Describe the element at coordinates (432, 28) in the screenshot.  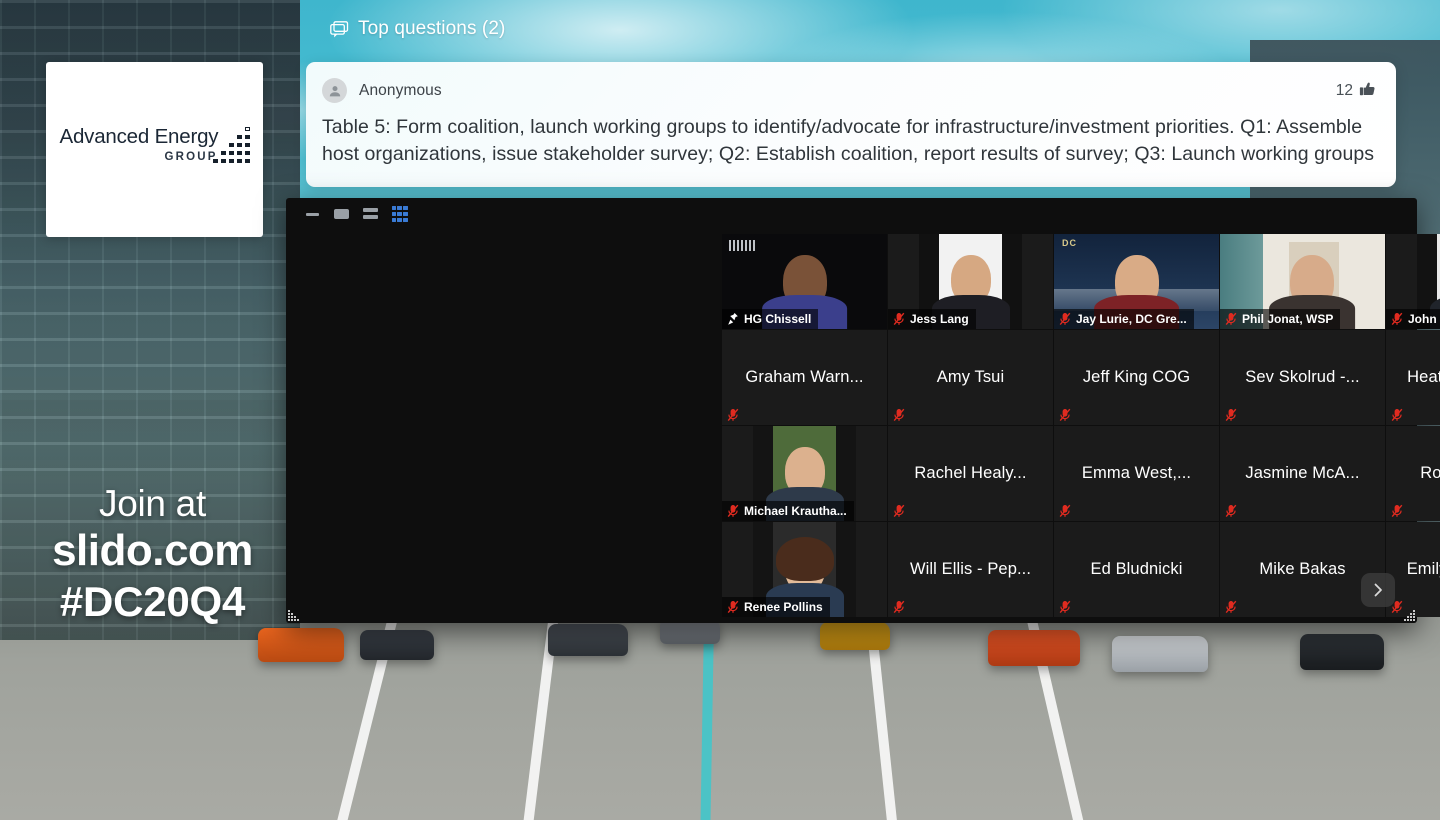
I see `top-questions-label: Top questions (2)` at that location.